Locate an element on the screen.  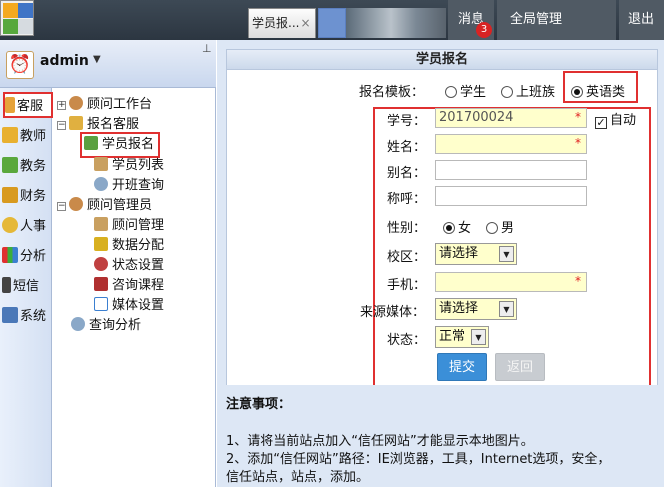
book-icon is located at coordinates (101, 284).